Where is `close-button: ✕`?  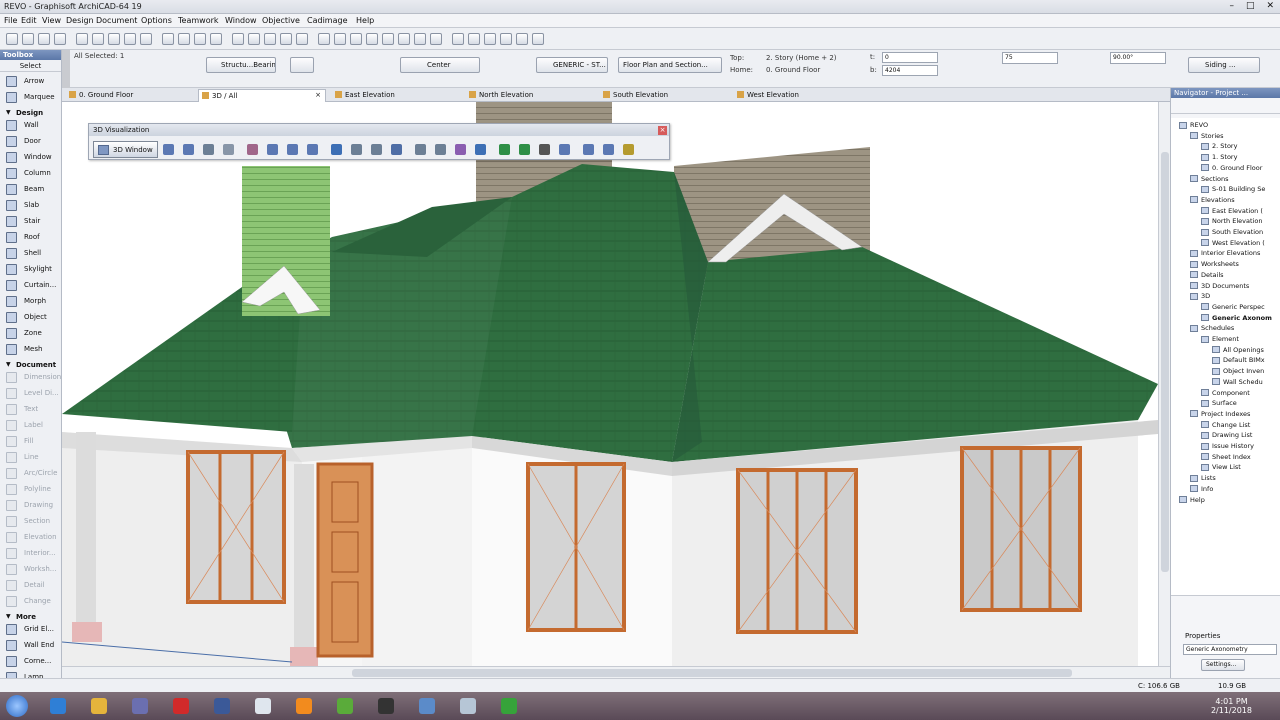 close-button: ✕ is located at coordinates (1270, 6).